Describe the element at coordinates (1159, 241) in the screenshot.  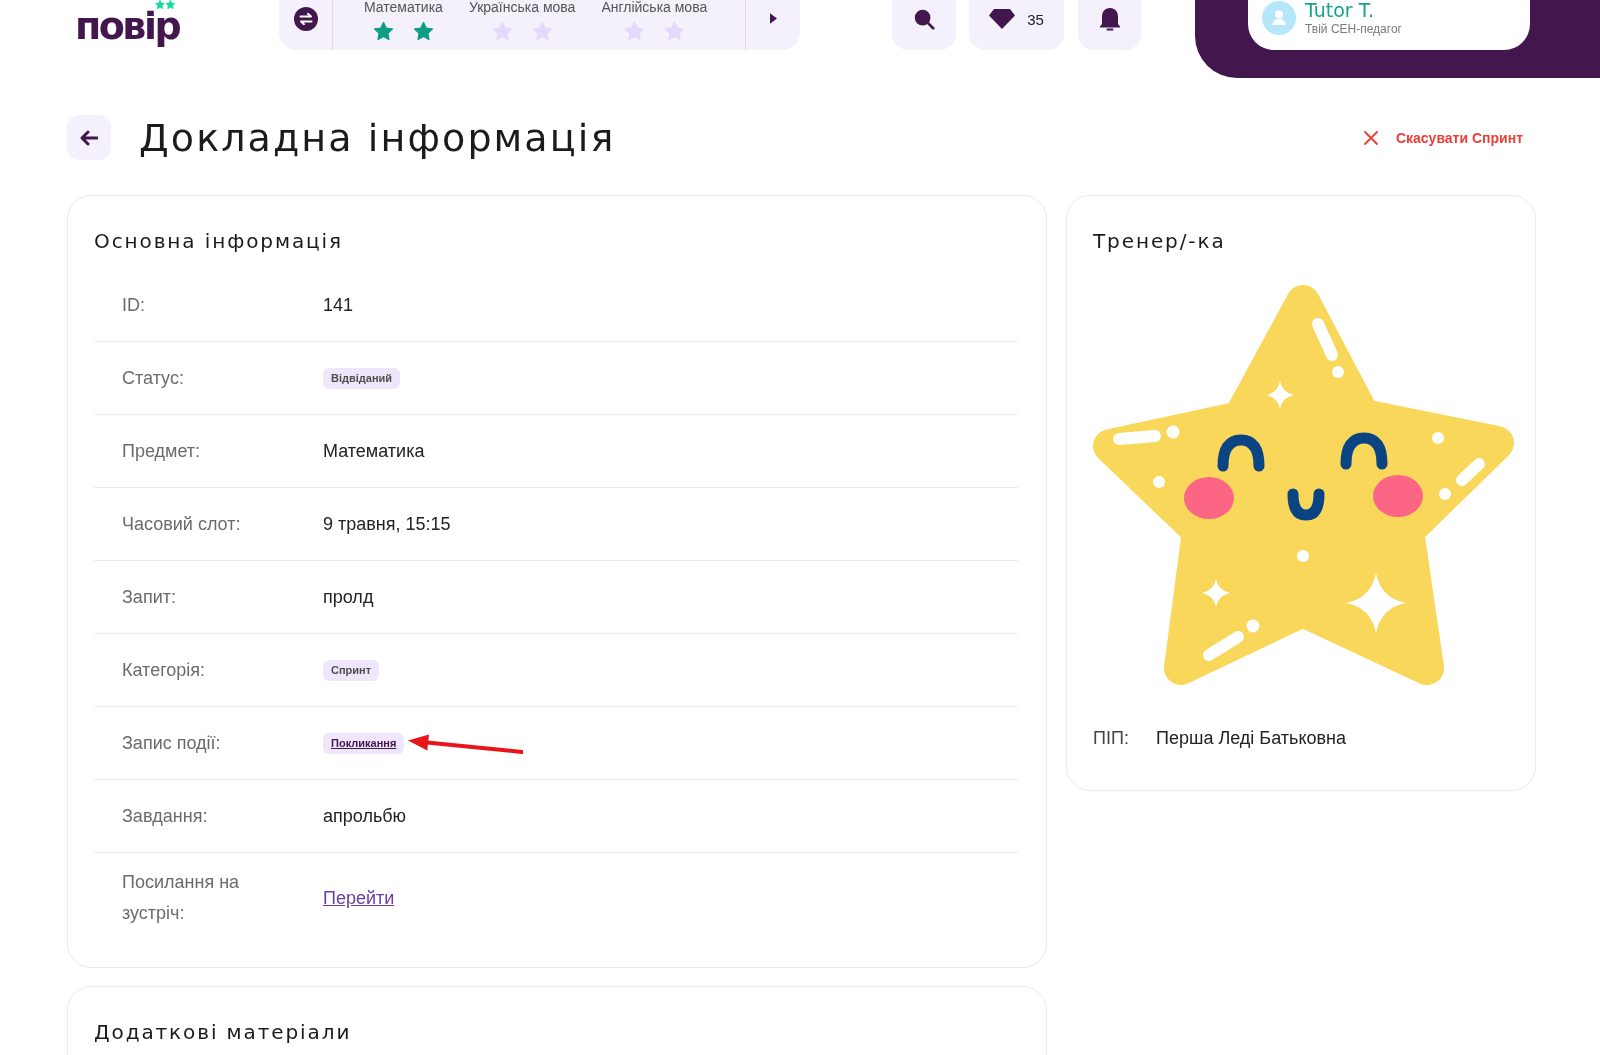
I see `card-title: Тренер/-ка` at that location.